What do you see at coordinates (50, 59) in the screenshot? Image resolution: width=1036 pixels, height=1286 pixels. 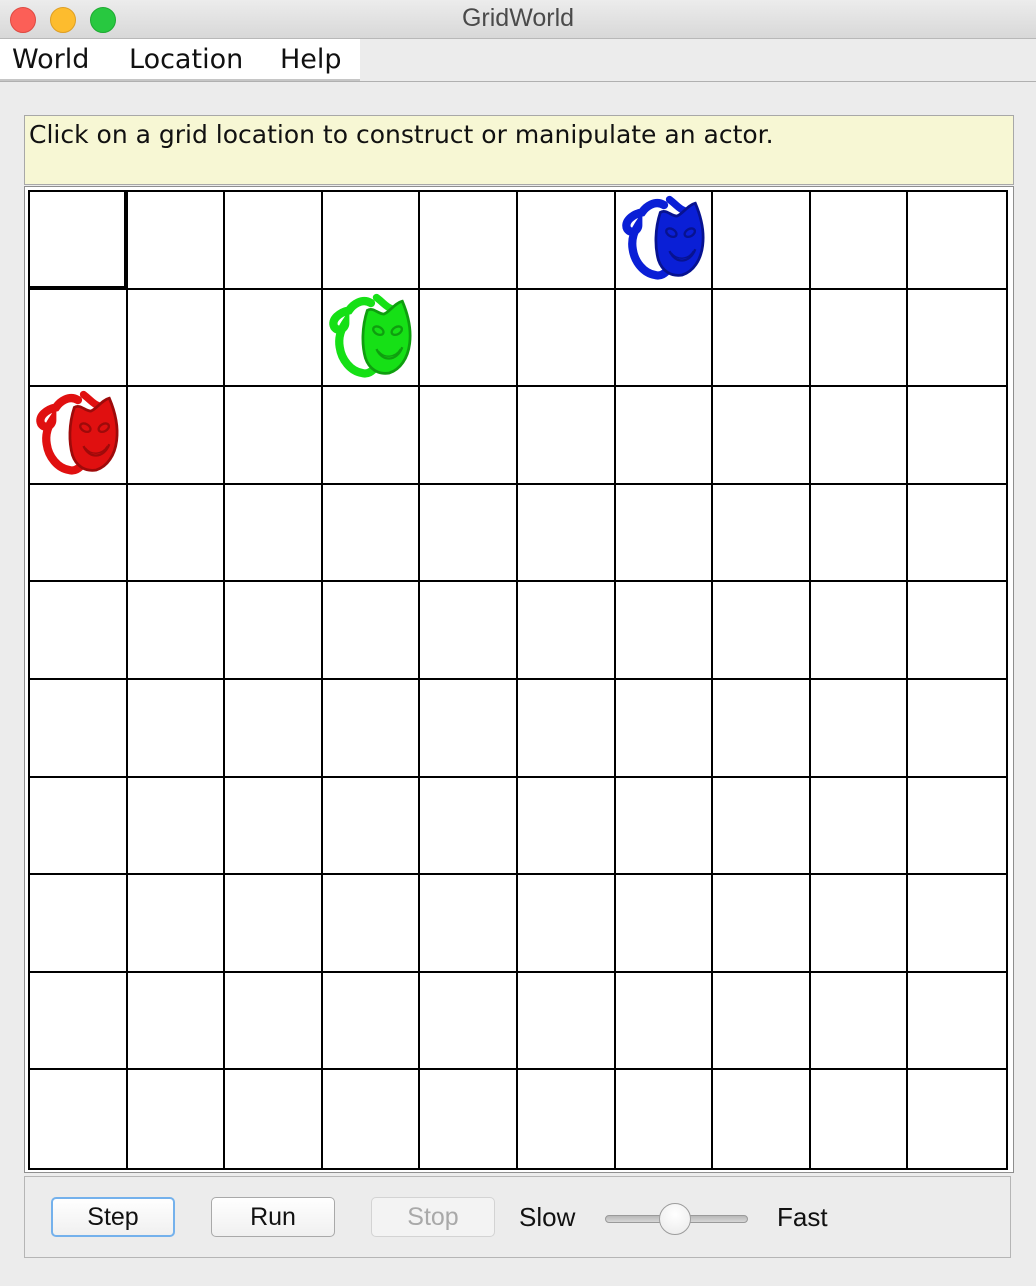 I see `menu-world: World` at bounding box center [50, 59].